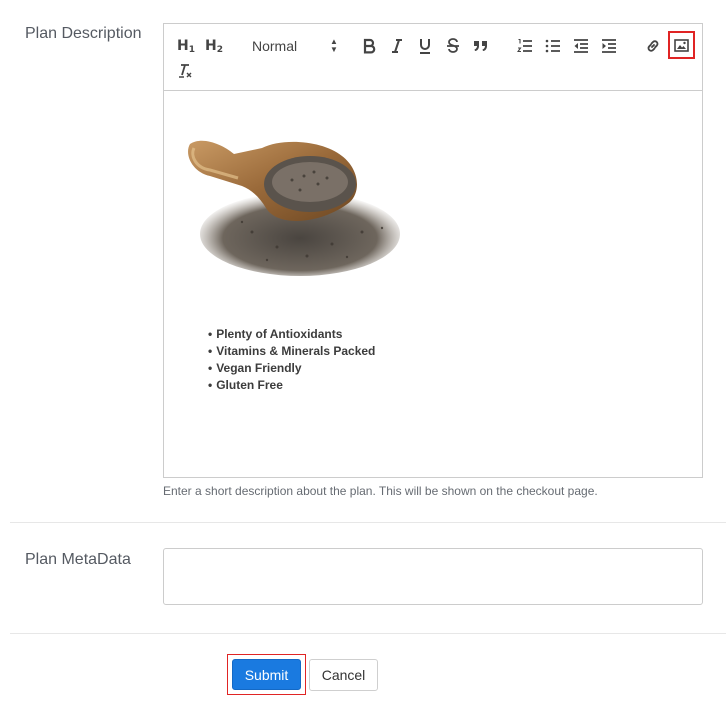 This screenshot has height=716, width=726. I want to click on list-item: Vegan Friendly, so click(291, 368).